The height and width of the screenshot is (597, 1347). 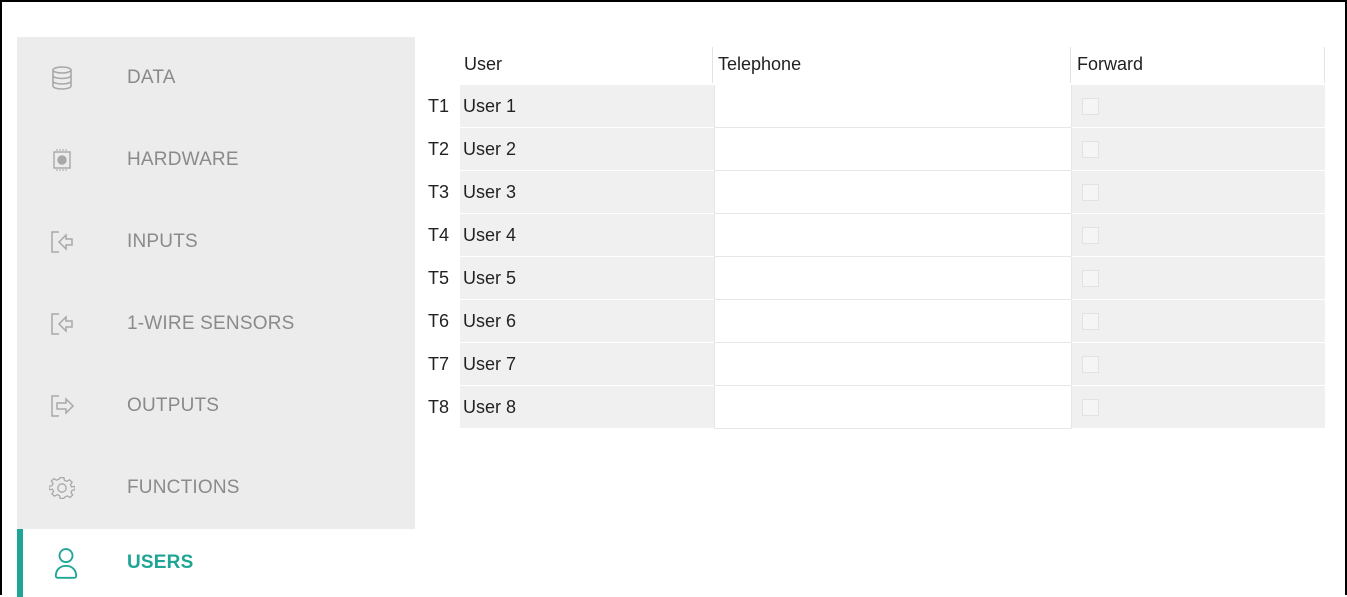 I want to click on user-name-cell: User 4, so click(x=587, y=235).